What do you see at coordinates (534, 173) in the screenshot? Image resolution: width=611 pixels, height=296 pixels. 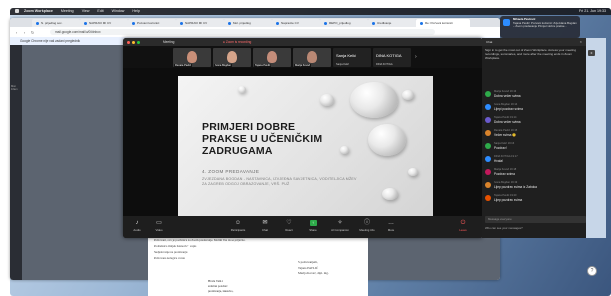 I see `chat-message: Marija Kovač 19:18 Pozdrav svima` at bounding box center [534, 173].